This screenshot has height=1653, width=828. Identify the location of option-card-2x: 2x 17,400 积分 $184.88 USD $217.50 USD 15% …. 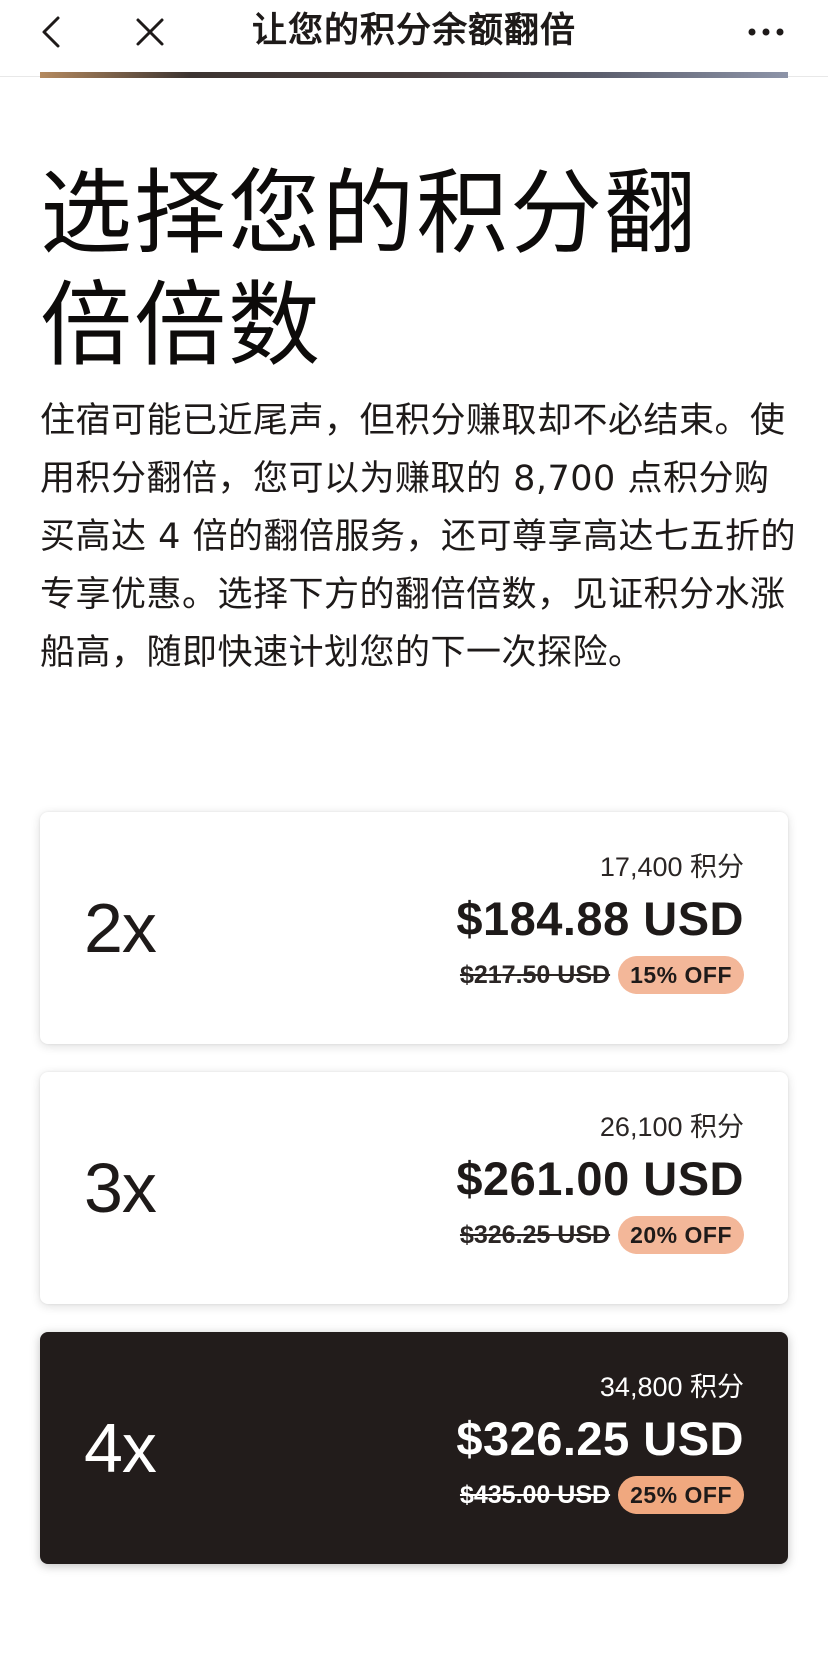
(414, 928).